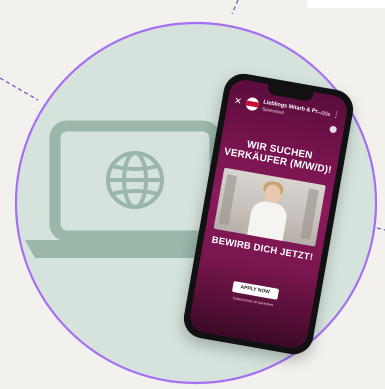  What do you see at coordinates (336, 115) in the screenshot?
I see `more-options-icon: ⋮` at bounding box center [336, 115].